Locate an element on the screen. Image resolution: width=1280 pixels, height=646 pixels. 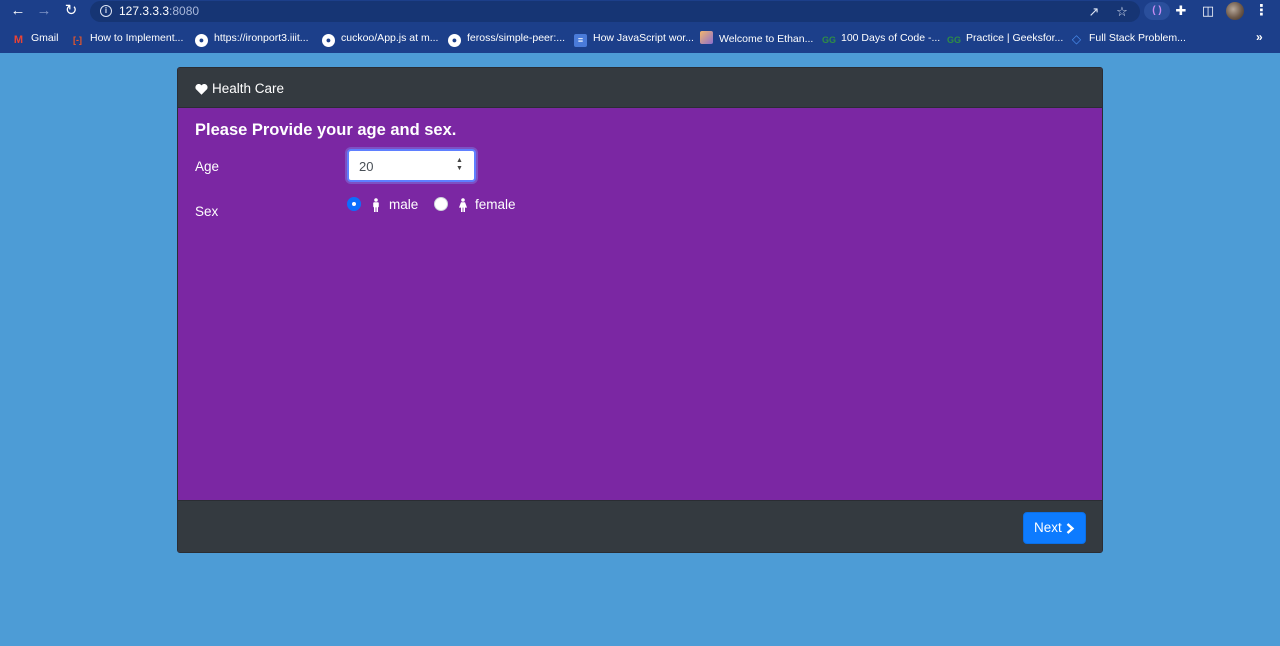
female-radio is located at coordinates (441, 204).